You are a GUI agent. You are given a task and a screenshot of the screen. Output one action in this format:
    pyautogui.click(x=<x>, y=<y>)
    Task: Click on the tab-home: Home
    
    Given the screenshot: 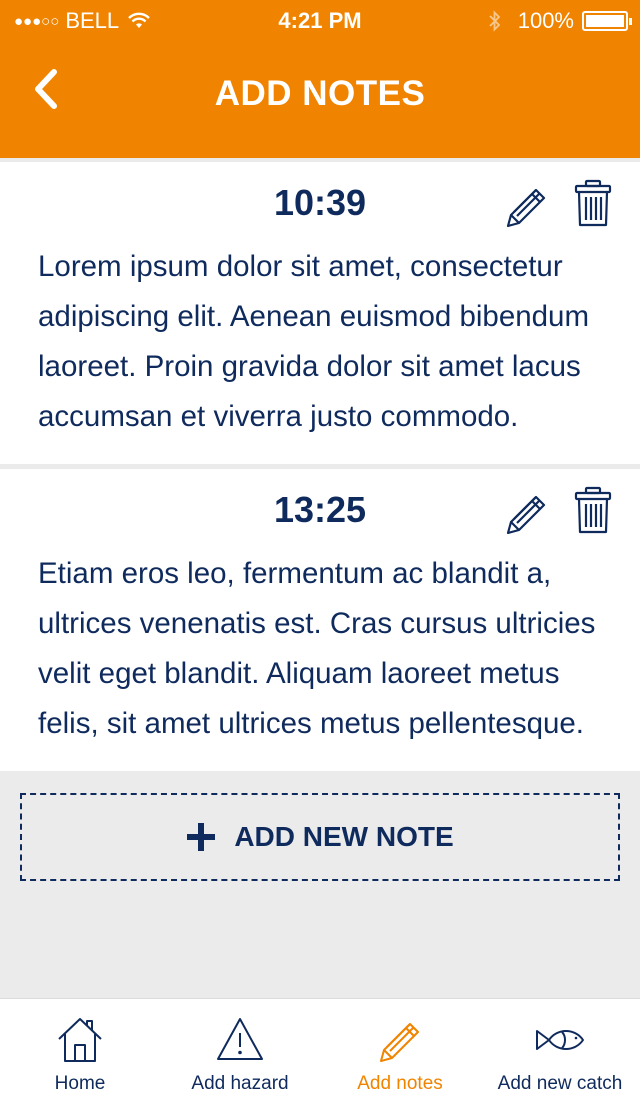 What is the action you would take?
    pyautogui.click(x=80, y=1048)
    